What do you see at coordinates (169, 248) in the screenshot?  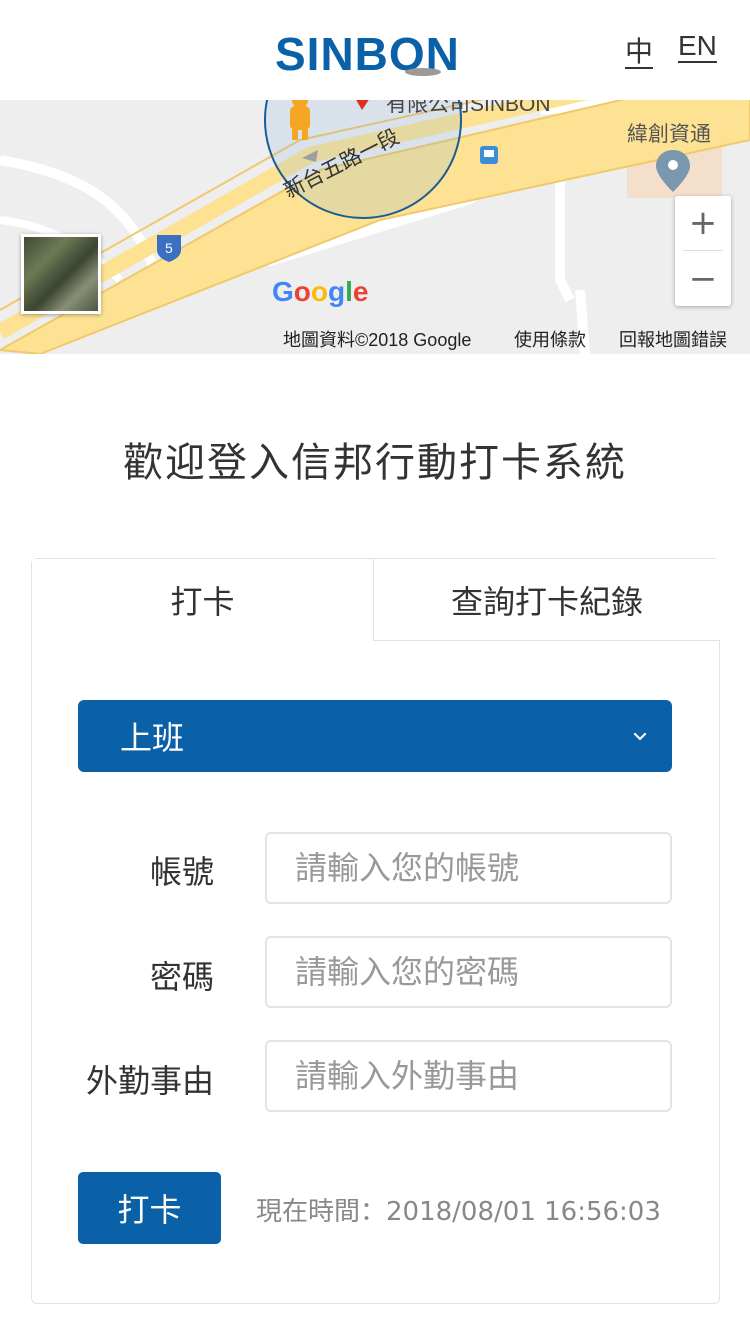 I see `route-shield-number: 5` at bounding box center [169, 248].